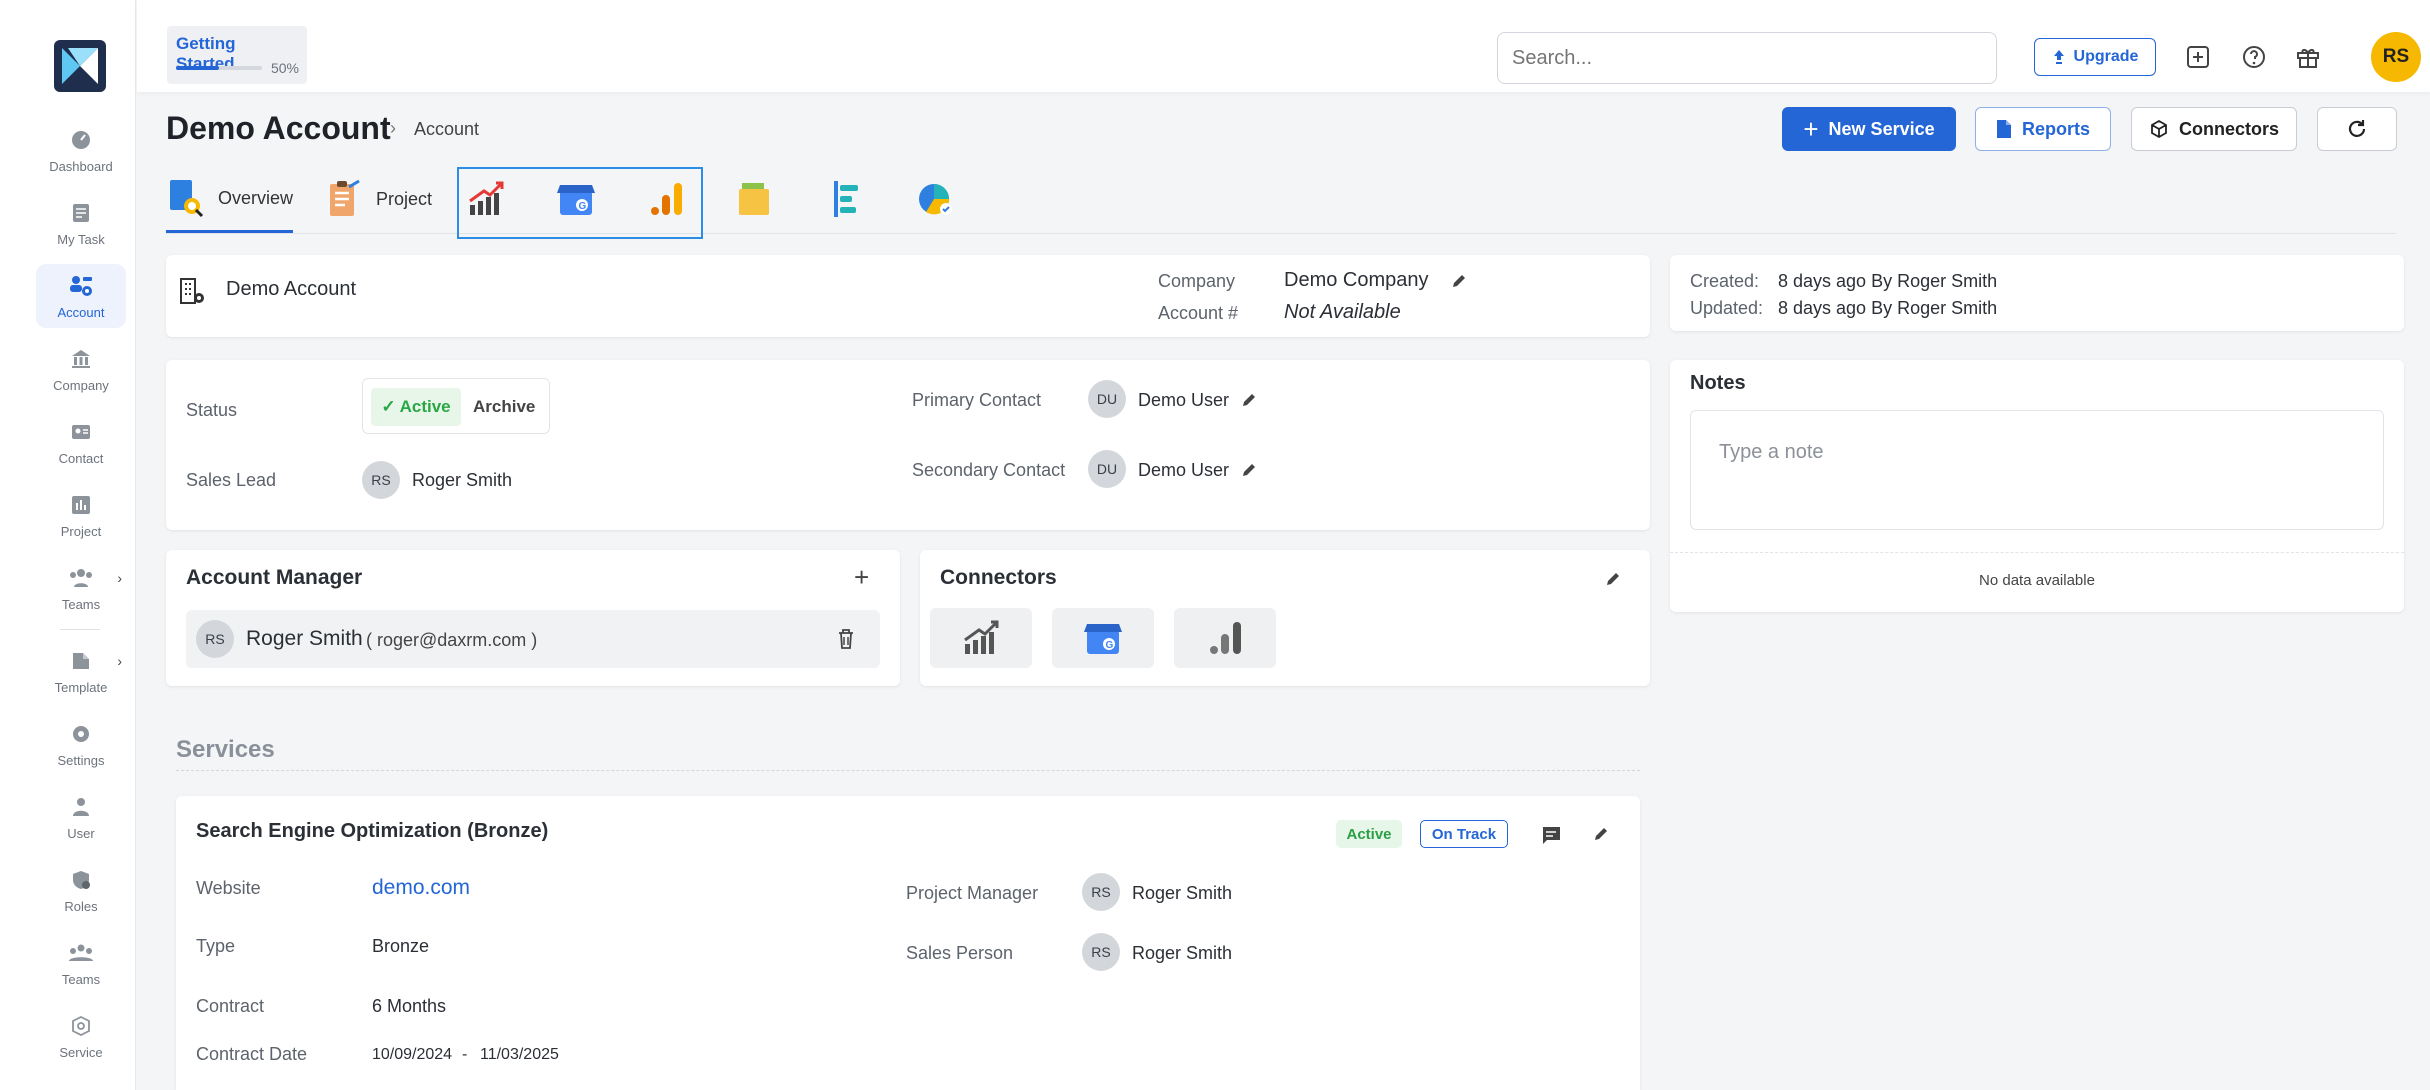  Describe the element at coordinates (81, 505) in the screenshot. I see `bar-chart-icon` at that location.